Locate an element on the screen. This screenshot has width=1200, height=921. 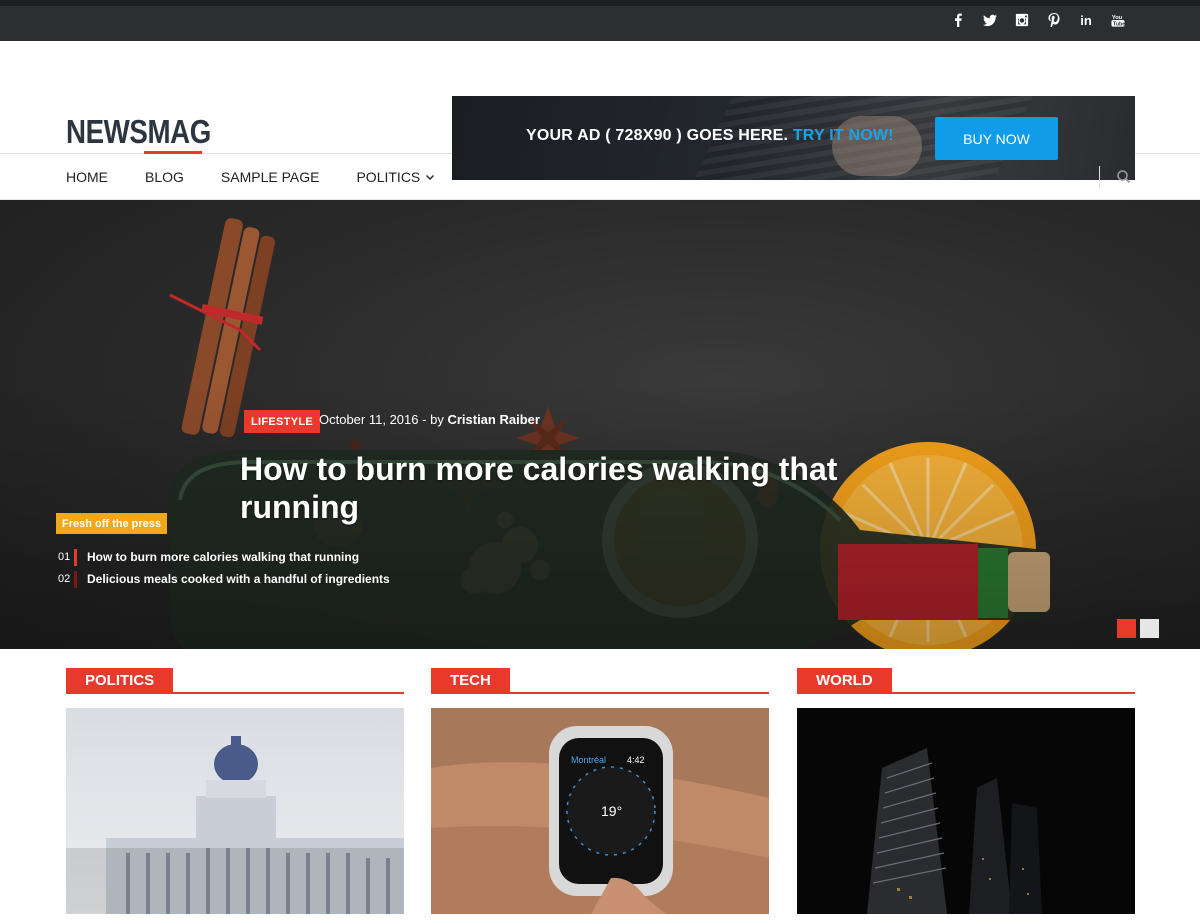
list-number: 01 is located at coordinates (64, 557).